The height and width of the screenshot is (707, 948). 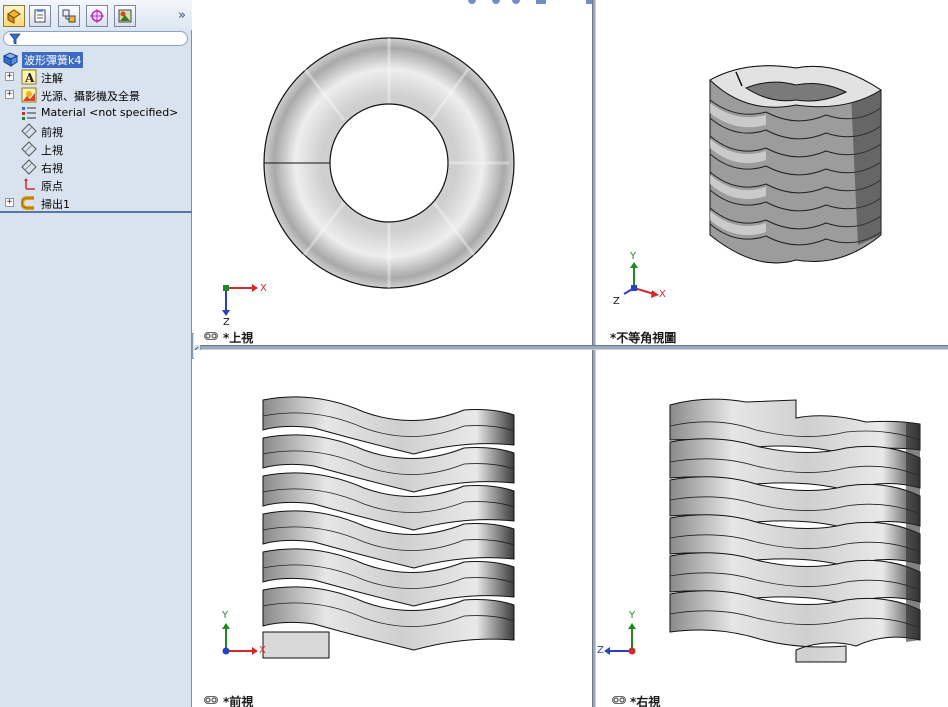 I want to click on dimxpert-icon, so click(x=97, y=16).